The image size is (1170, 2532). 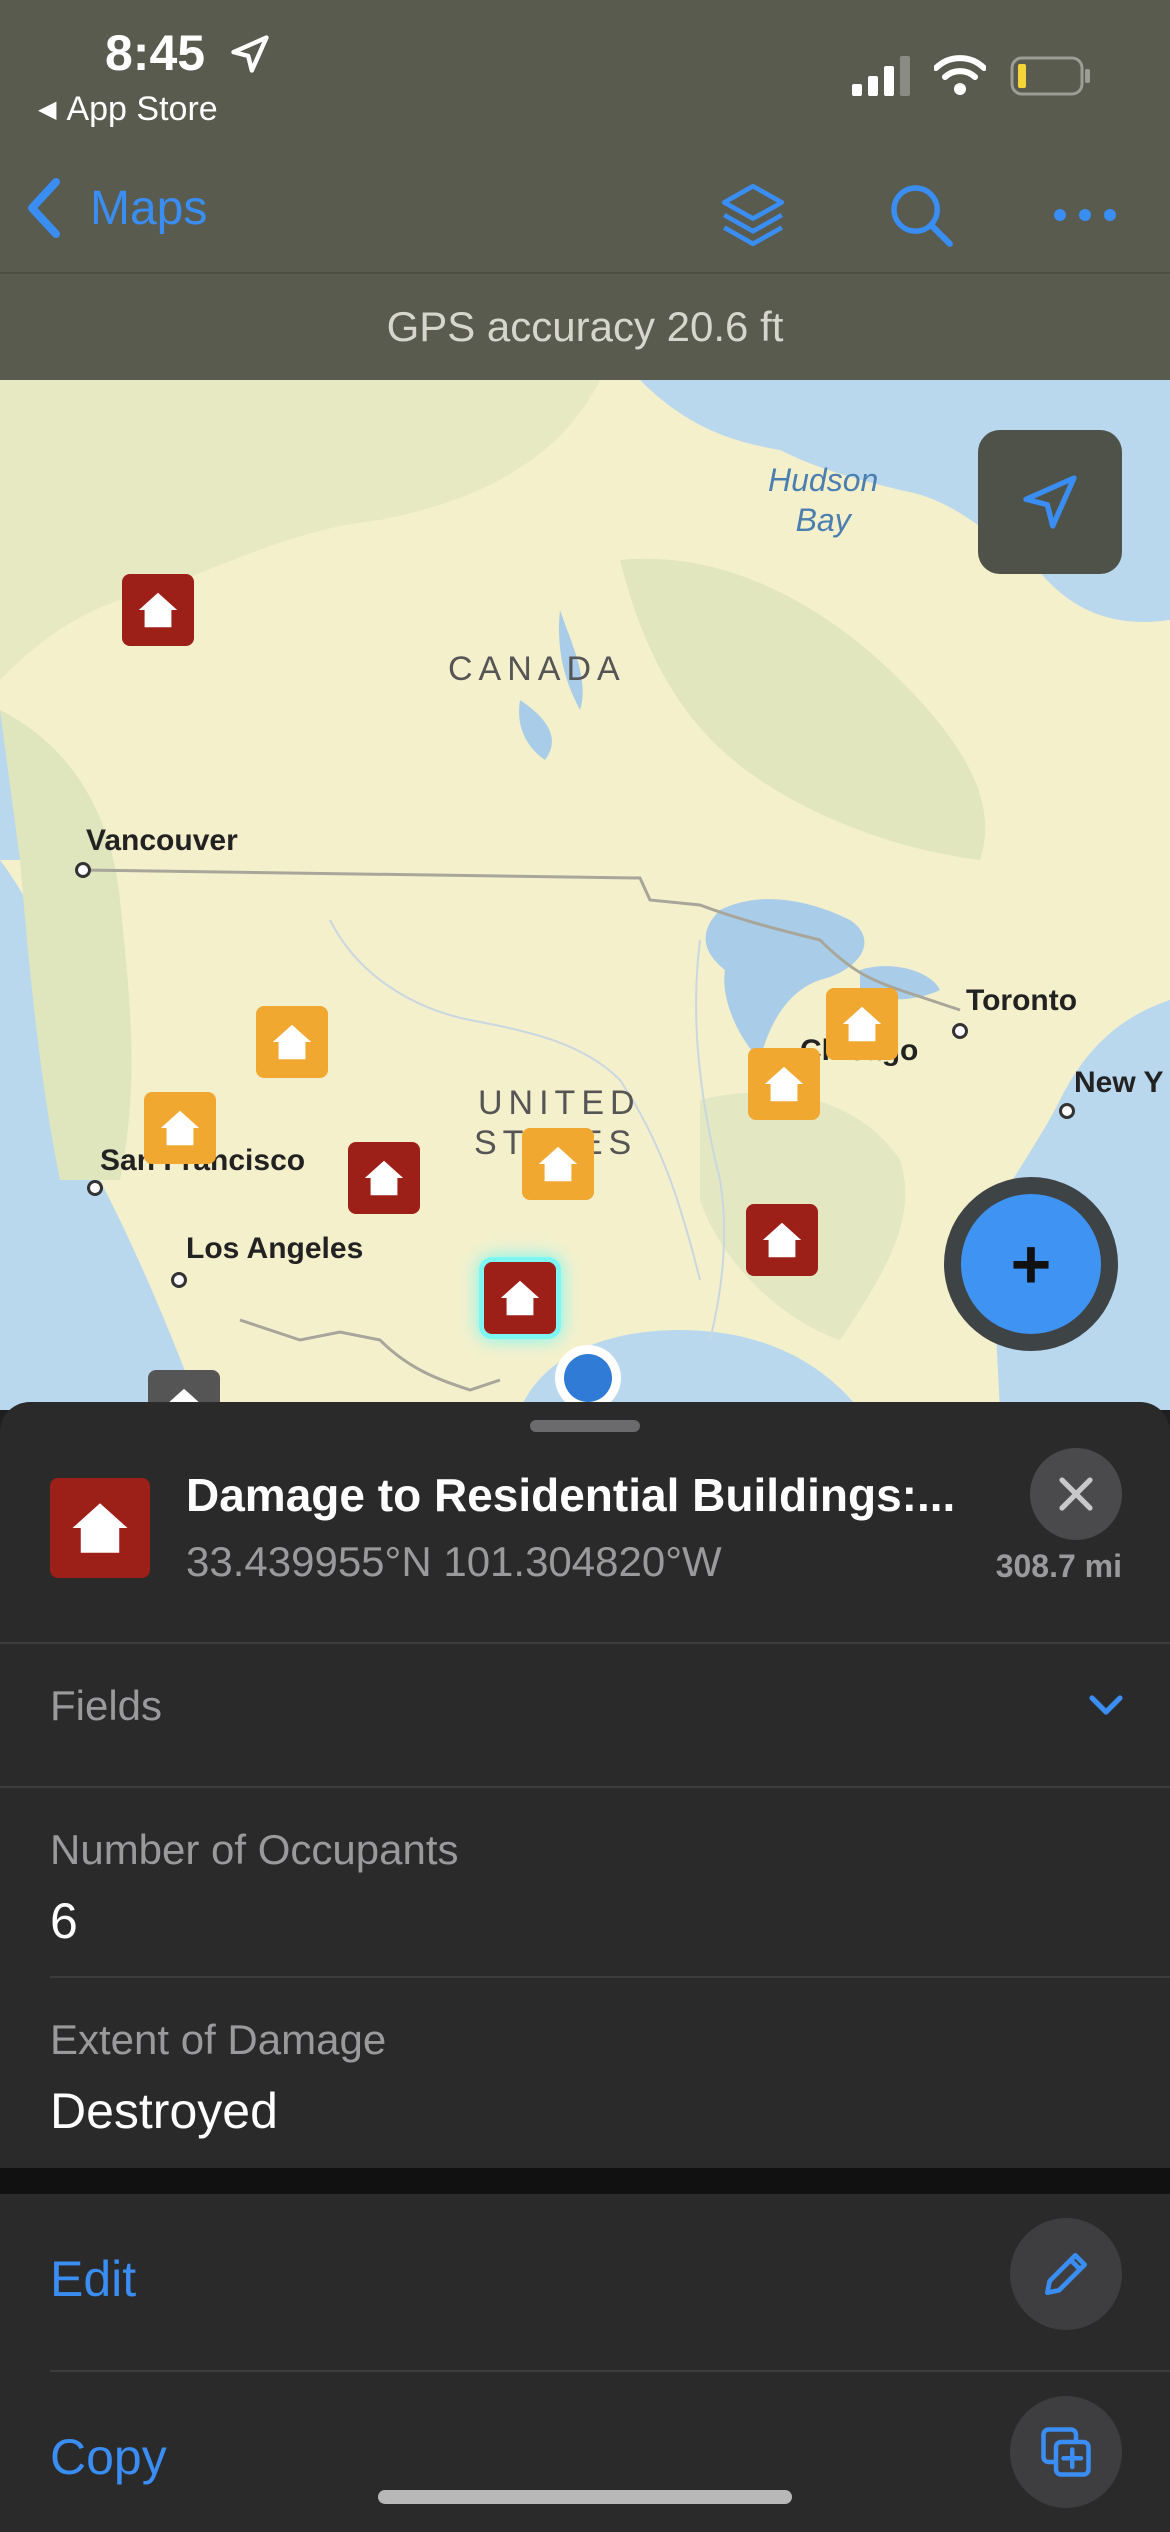 I want to click on edit-action: Edit, so click(x=585, y=2283).